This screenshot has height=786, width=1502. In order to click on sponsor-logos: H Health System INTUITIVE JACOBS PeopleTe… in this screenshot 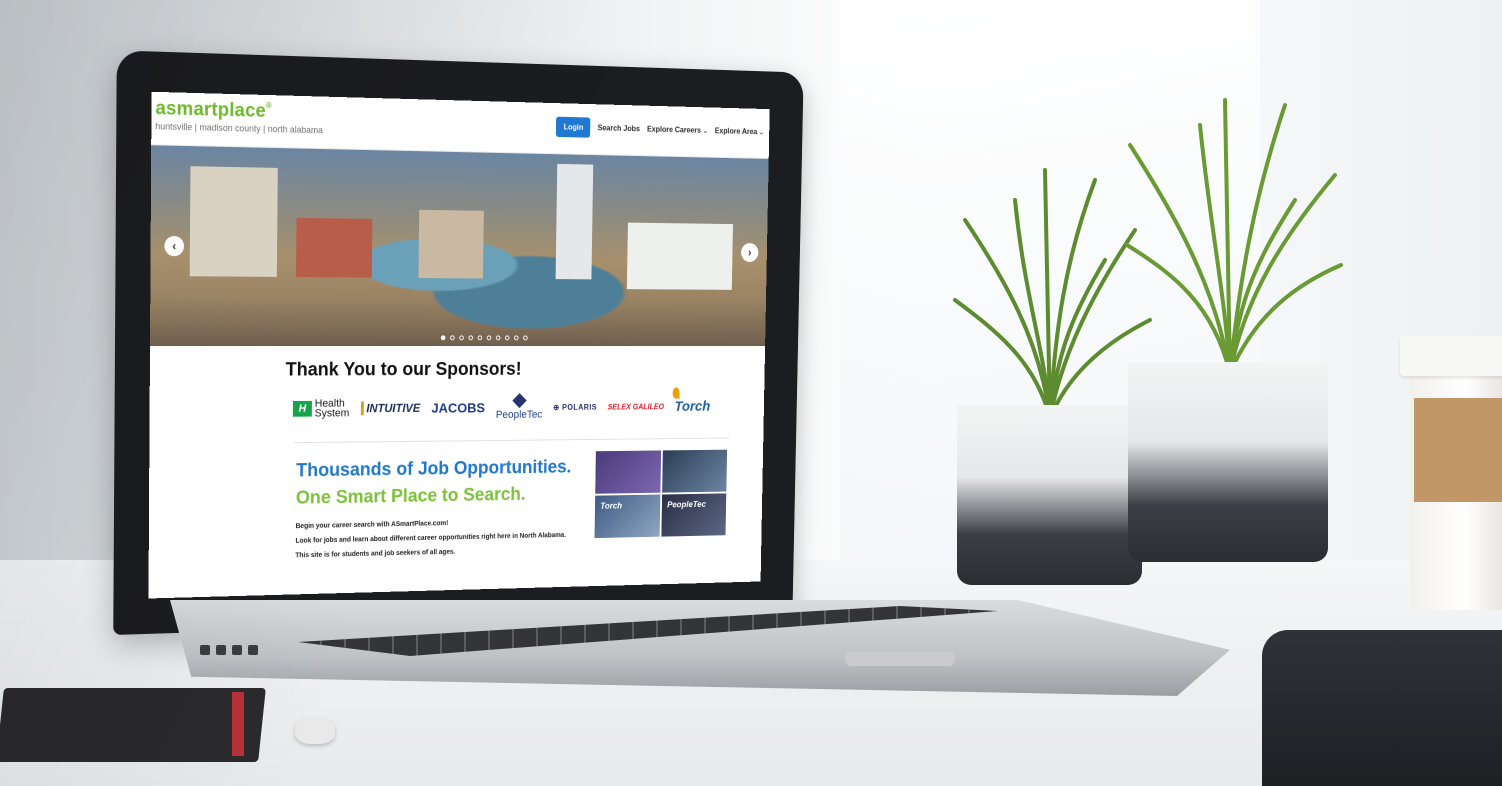, I will do `click(528, 404)`.